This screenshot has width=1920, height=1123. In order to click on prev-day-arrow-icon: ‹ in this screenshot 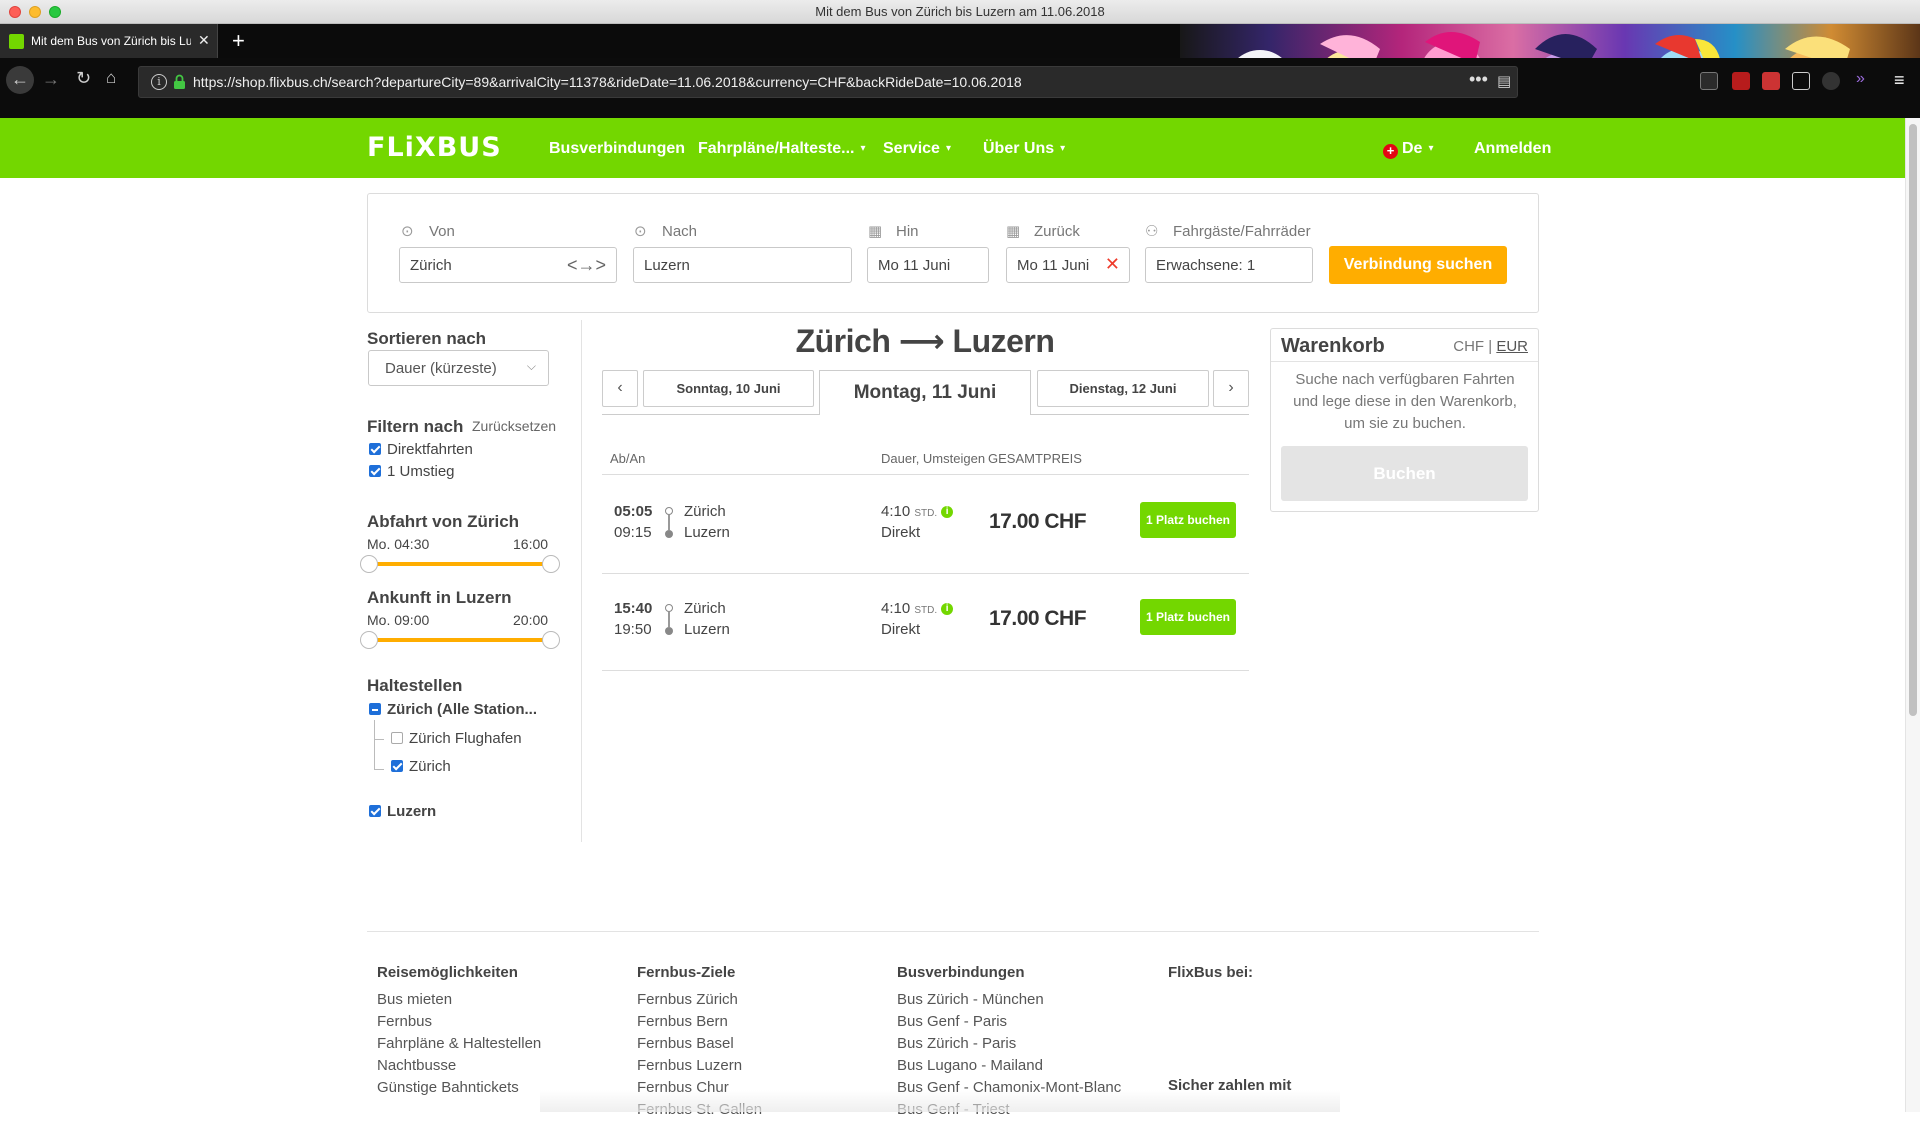, I will do `click(620, 388)`.